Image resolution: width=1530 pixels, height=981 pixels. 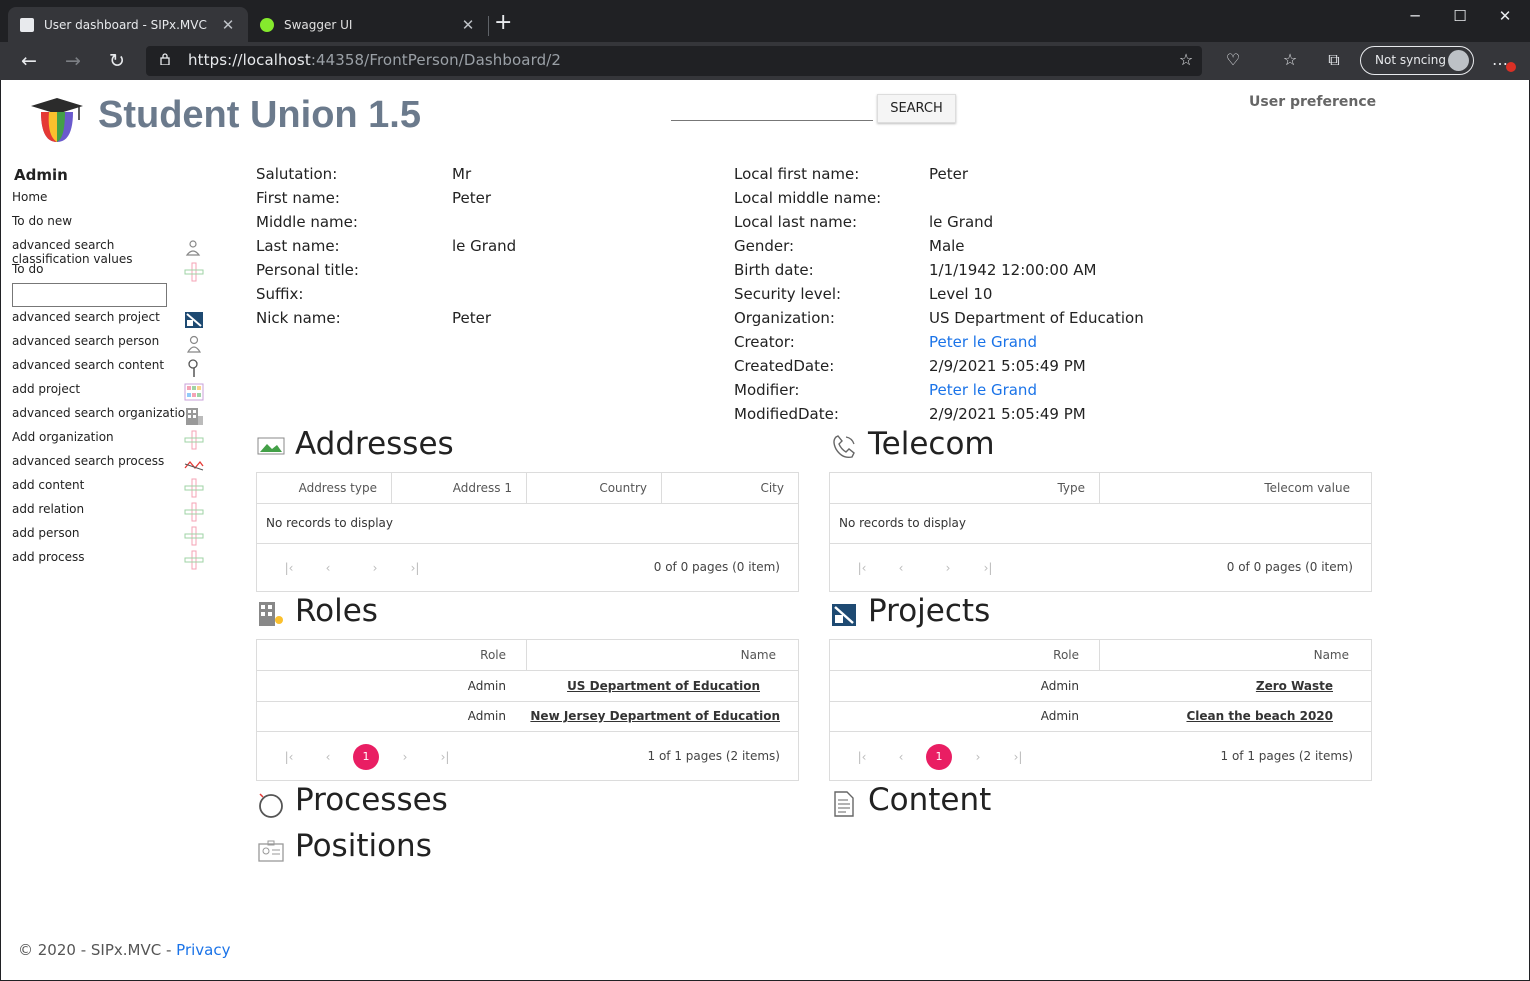 What do you see at coordinates (57, 120) in the screenshot?
I see `student-union-logo` at bounding box center [57, 120].